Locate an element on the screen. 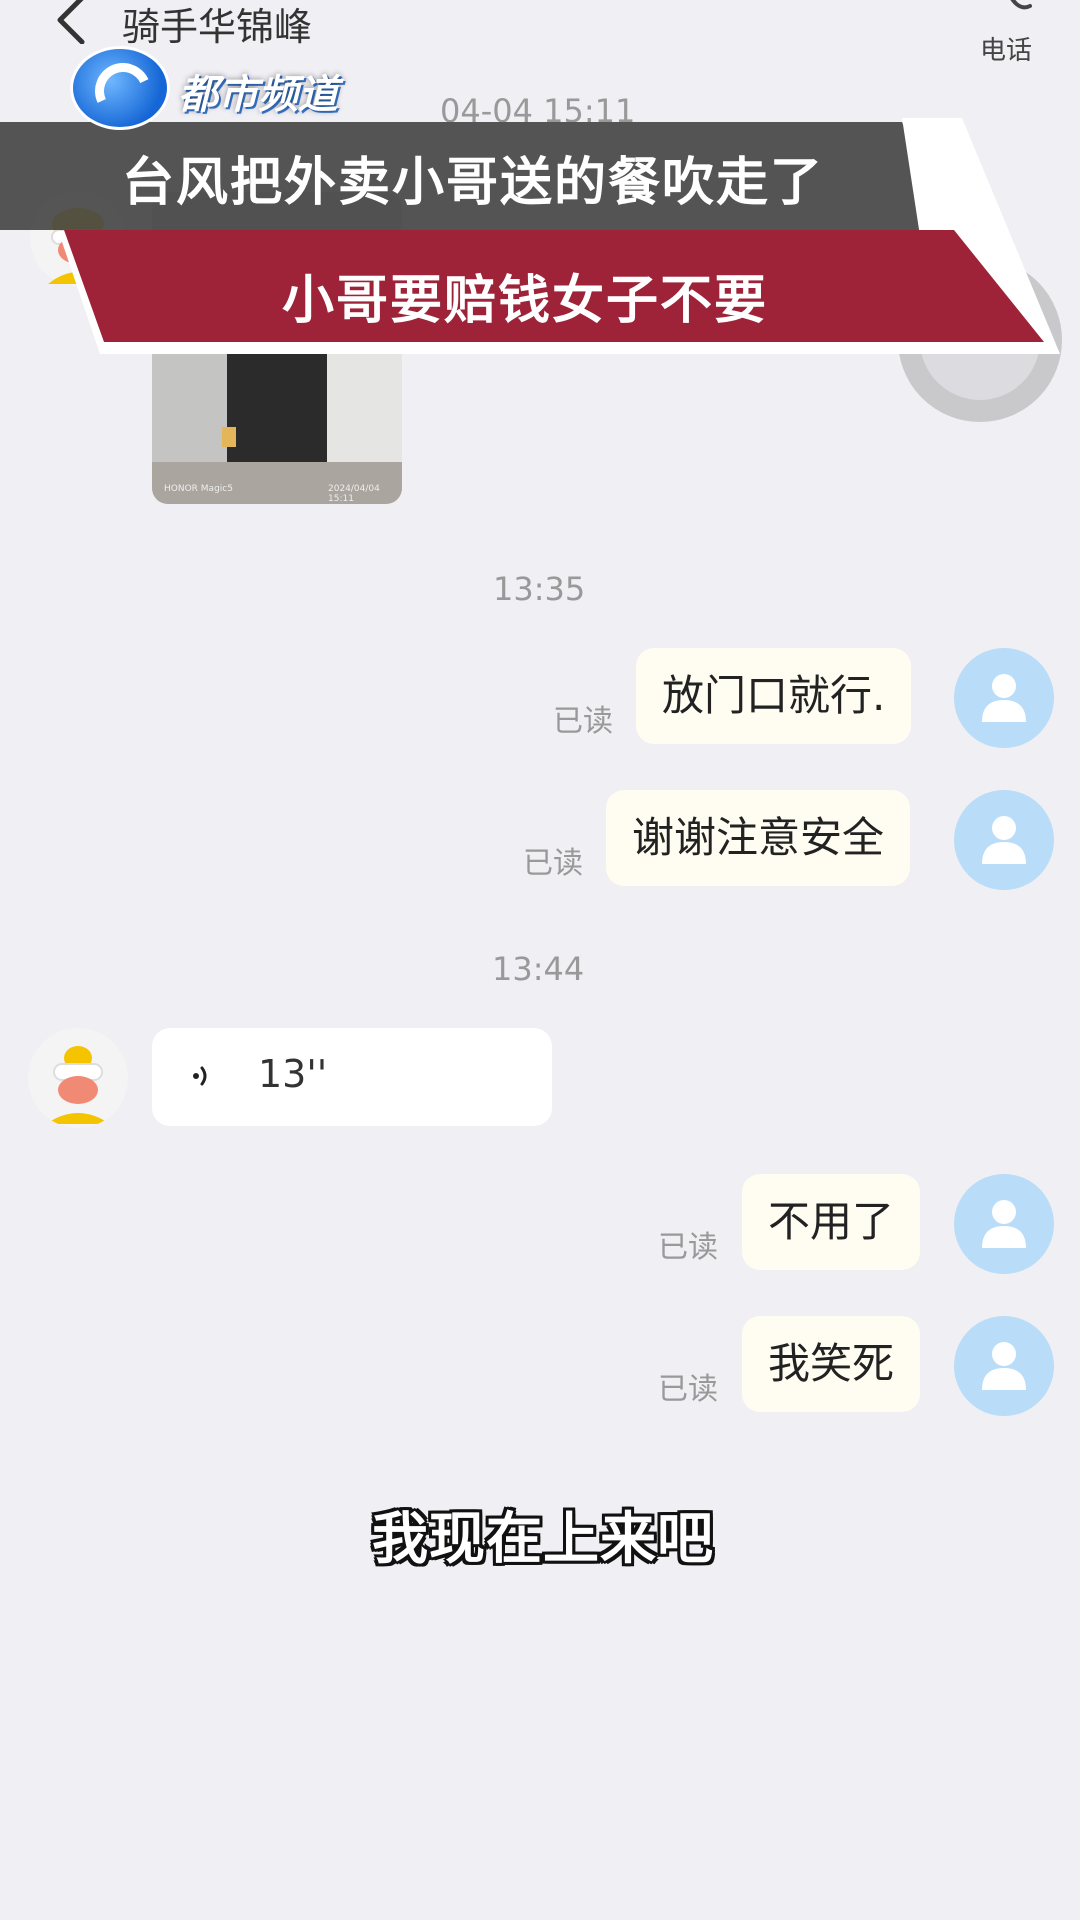 The height and width of the screenshot is (1920, 1080). phone-icon is located at coordinates (1018, 7).